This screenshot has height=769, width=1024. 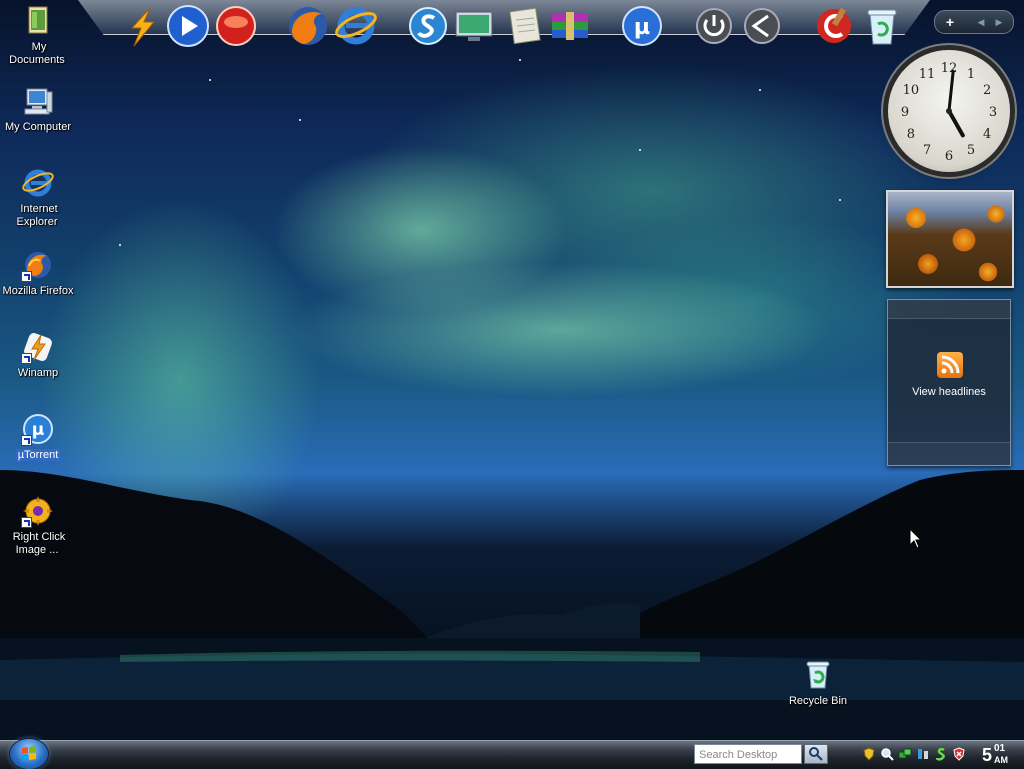 What do you see at coordinates (951, 91) in the screenshot?
I see `minute-hand` at bounding box center [951, 91].